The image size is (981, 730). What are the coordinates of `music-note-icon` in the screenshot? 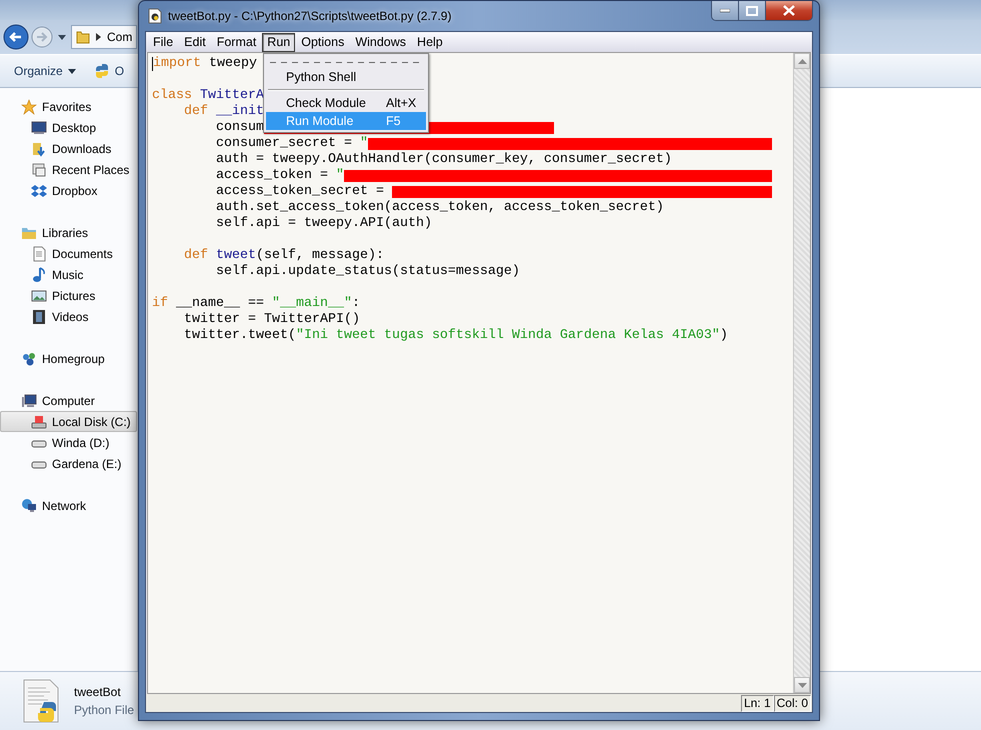 It's located at (39, 274).